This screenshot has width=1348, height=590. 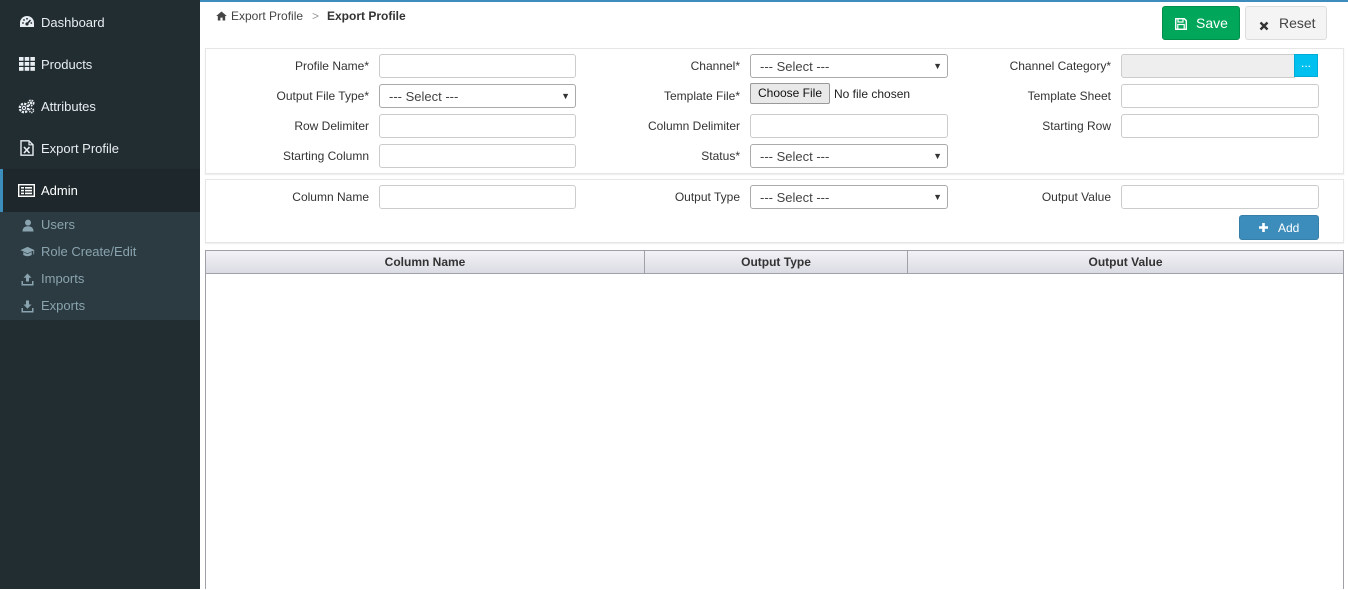 What do you see at coordinates (26, 64) in the screenshot?
I see `grid-icon` at bounding box center [26, 64].